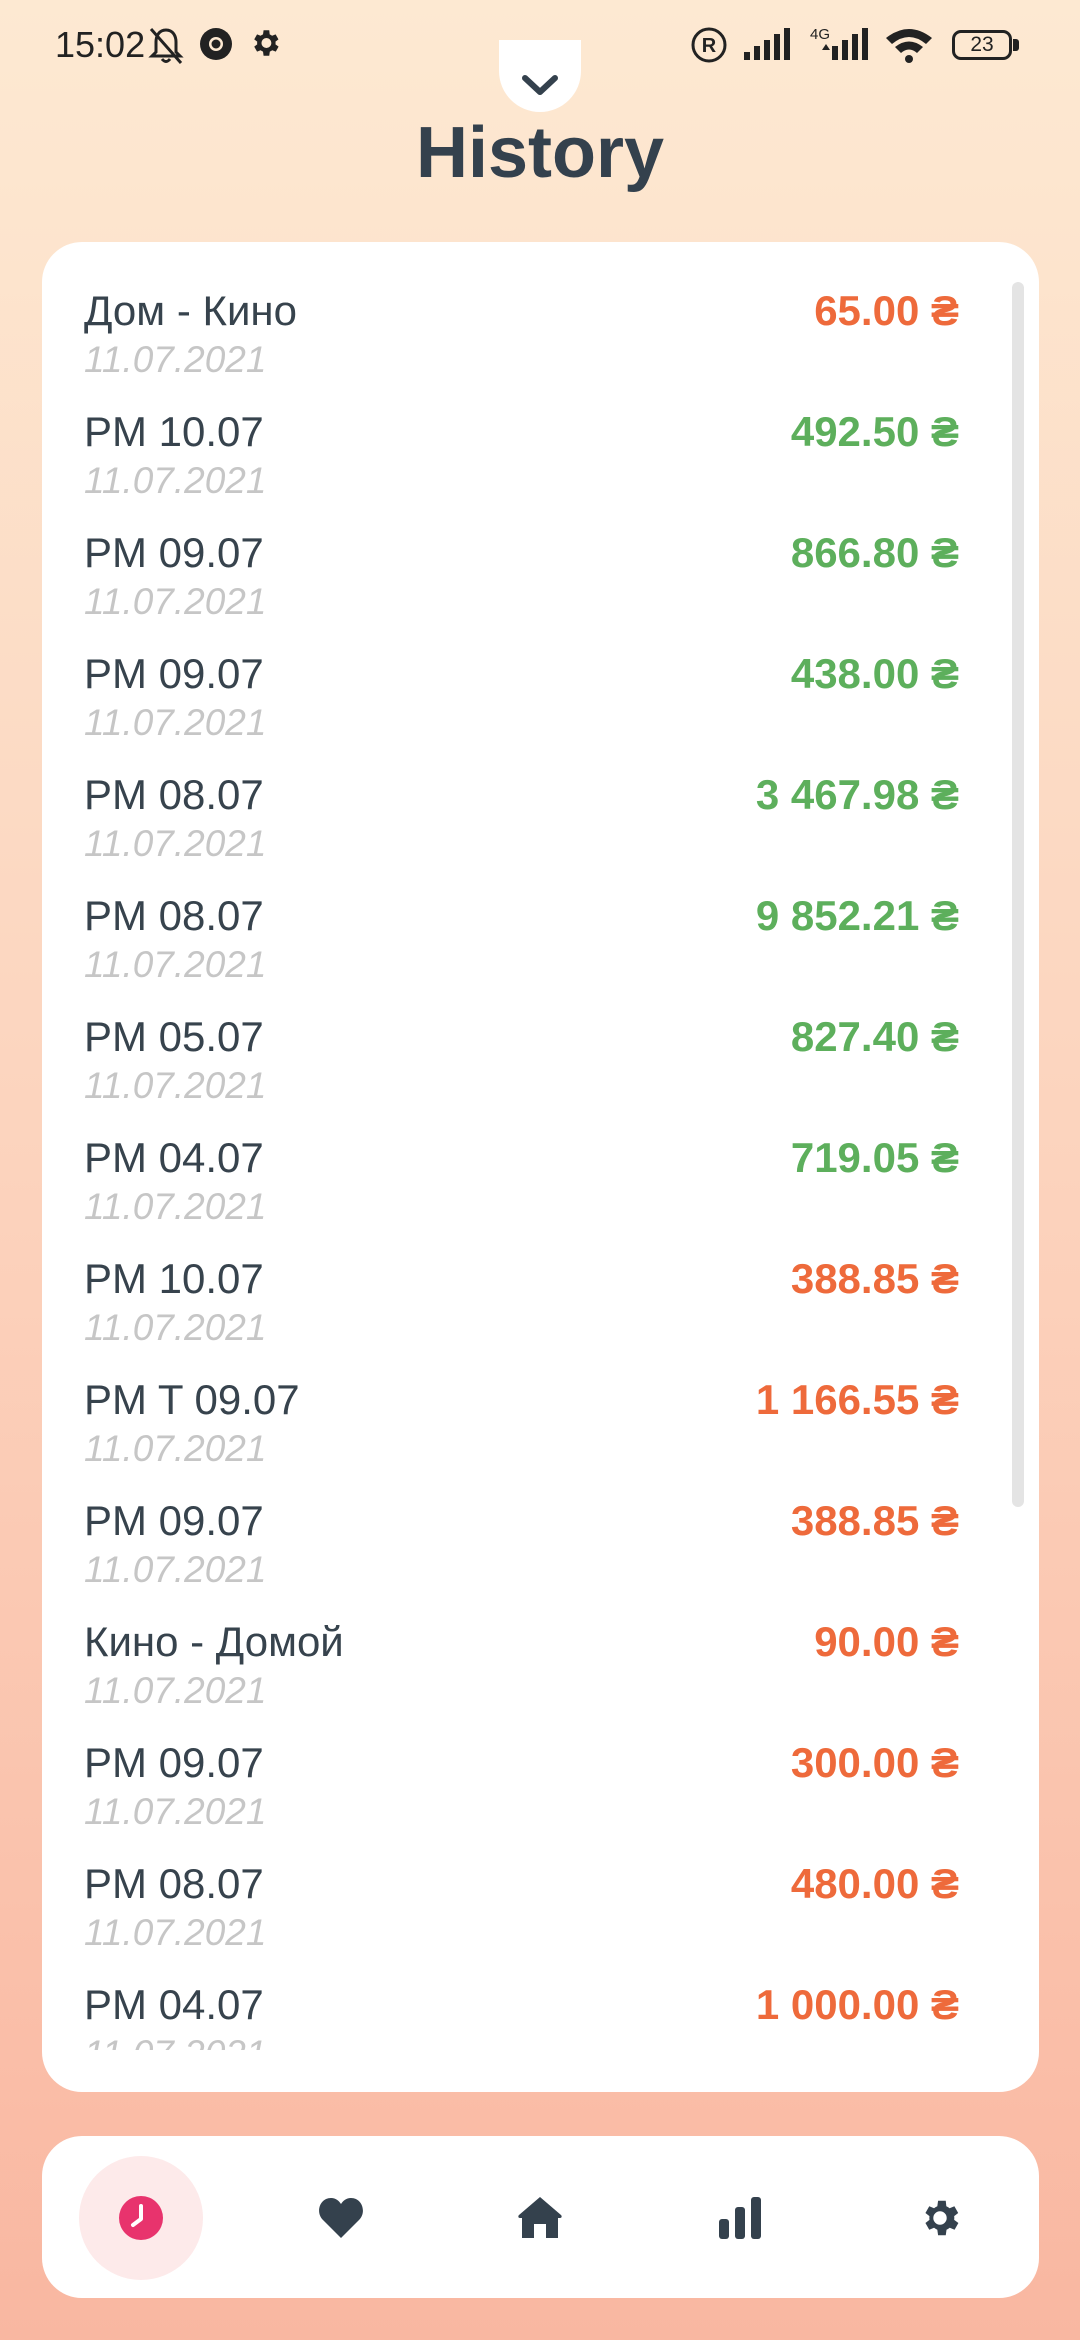  I want to click on nav-history, so click(141, 2218).